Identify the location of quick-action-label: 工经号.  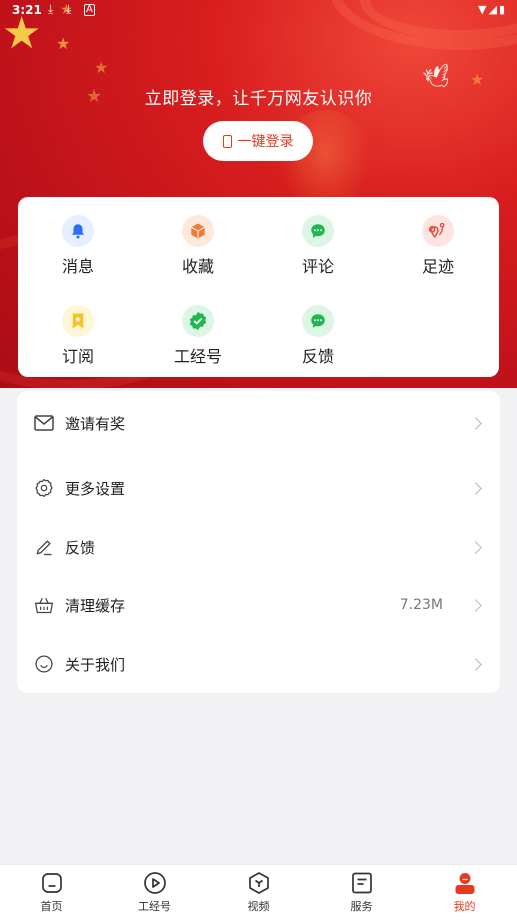
(197, 356).